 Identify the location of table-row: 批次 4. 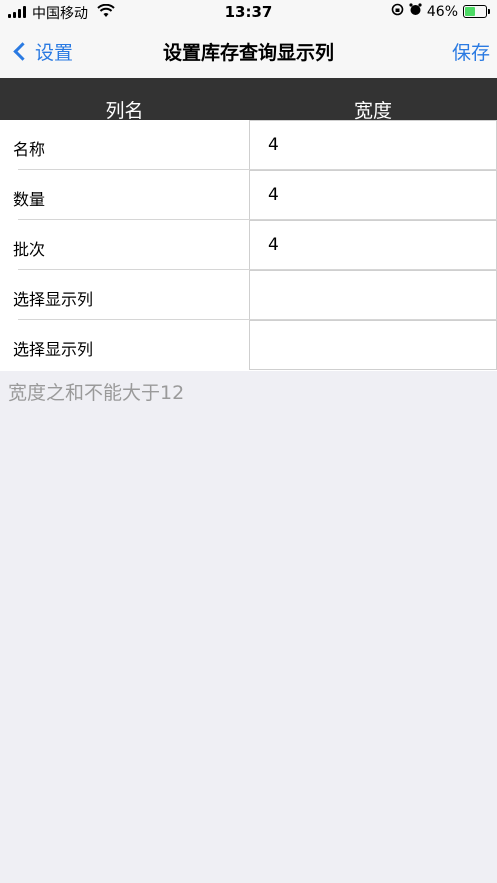
(248, 245).